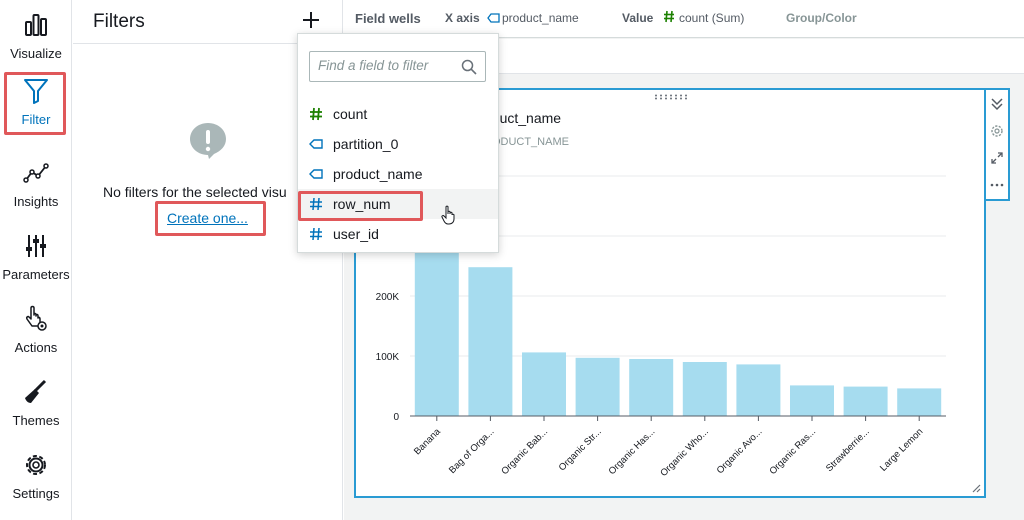  I want to click on field-item-product-name: product_name, so click(398, 174).